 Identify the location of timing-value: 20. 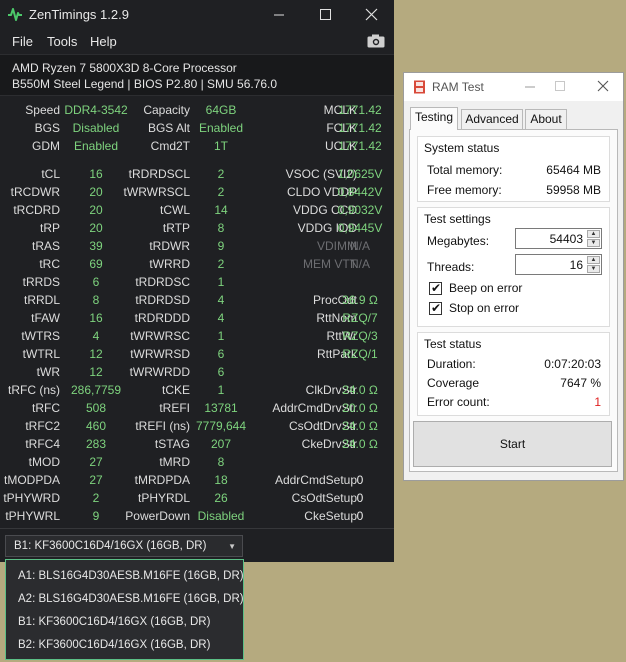
(96, 210).